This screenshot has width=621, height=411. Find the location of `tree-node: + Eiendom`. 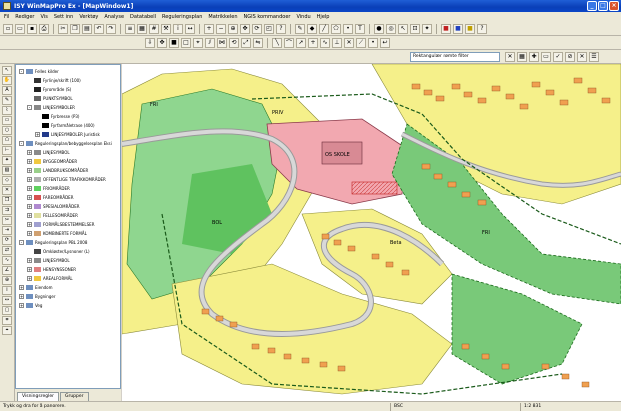

tree-node: + Eiendom is located at coordinates (36, 287).